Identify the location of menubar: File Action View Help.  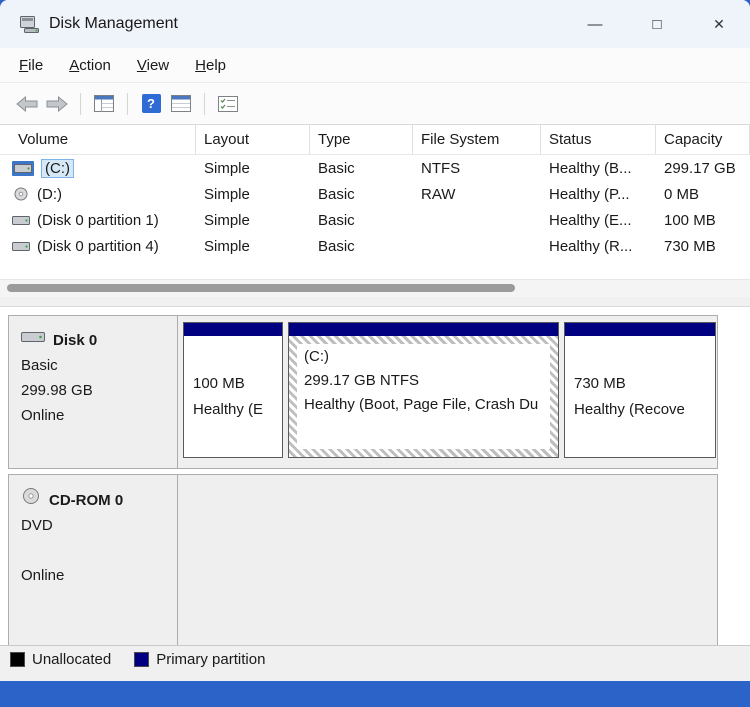
(375, 65).